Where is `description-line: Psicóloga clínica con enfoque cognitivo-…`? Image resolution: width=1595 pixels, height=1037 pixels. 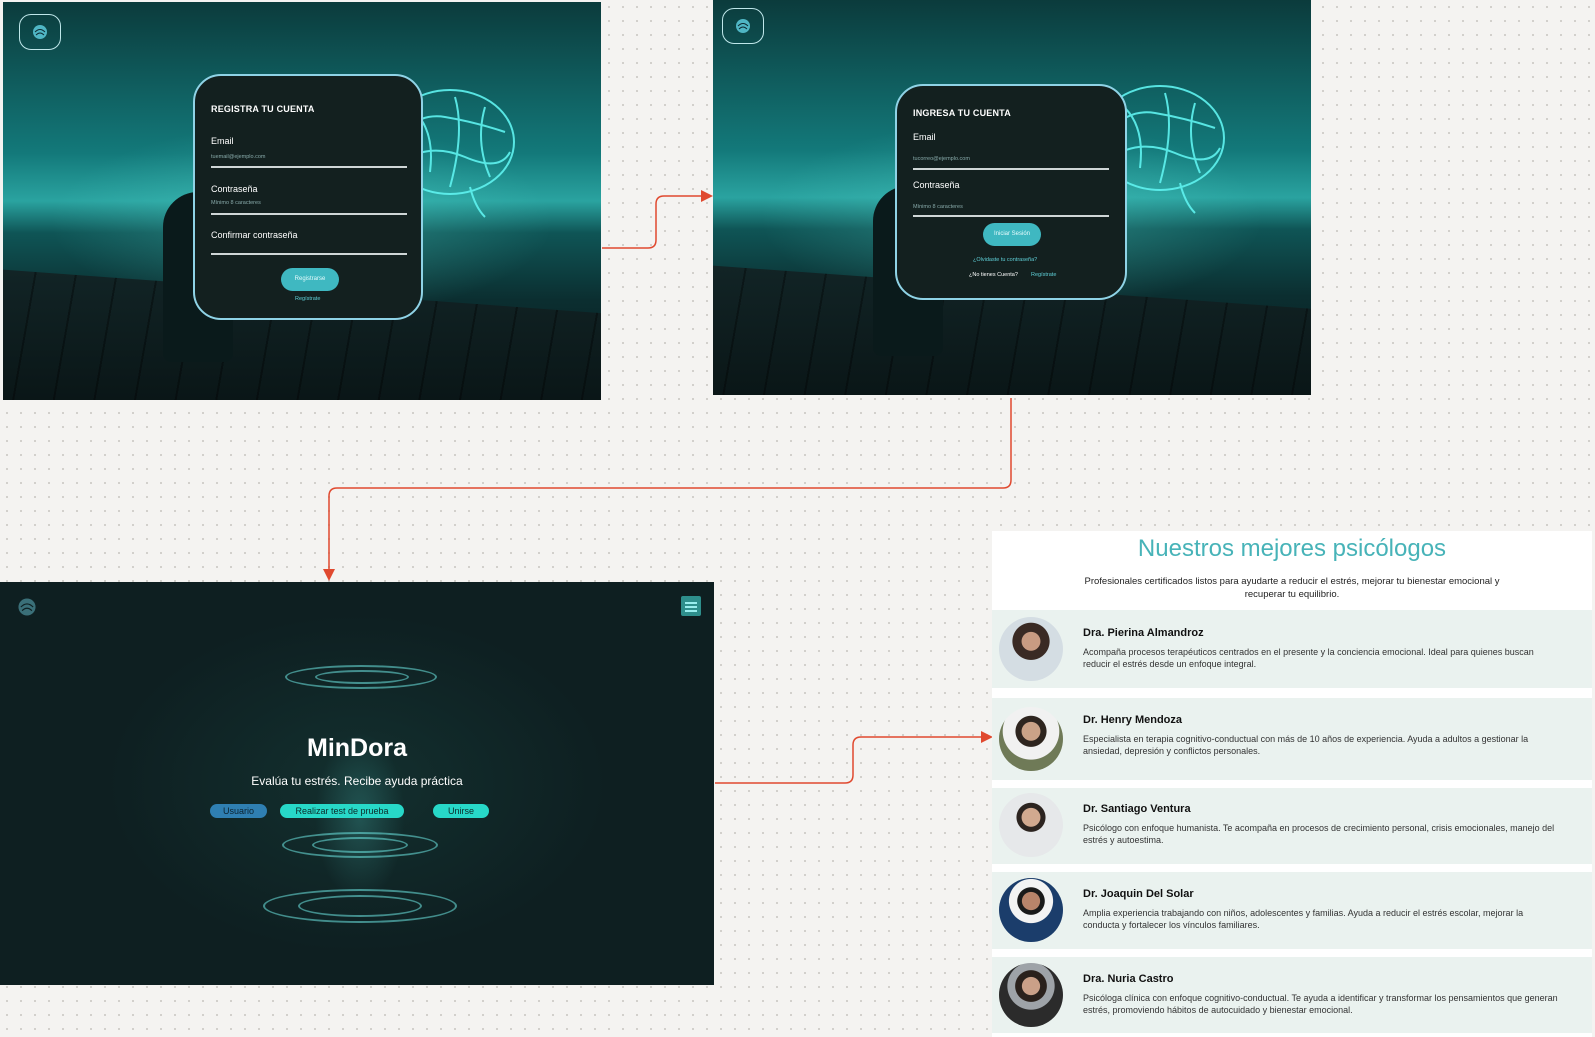 description-line: Psicóloga clínica con enfoque cognitivo-… is located at coordinates (1320, 998).